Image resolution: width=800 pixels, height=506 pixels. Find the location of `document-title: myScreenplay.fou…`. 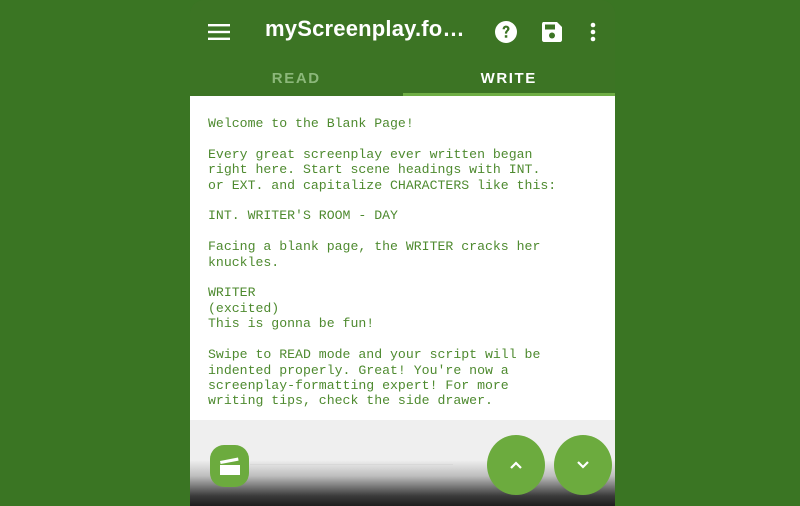

document-title: myScreenplay.fou… is located at coordinates (370, 28).